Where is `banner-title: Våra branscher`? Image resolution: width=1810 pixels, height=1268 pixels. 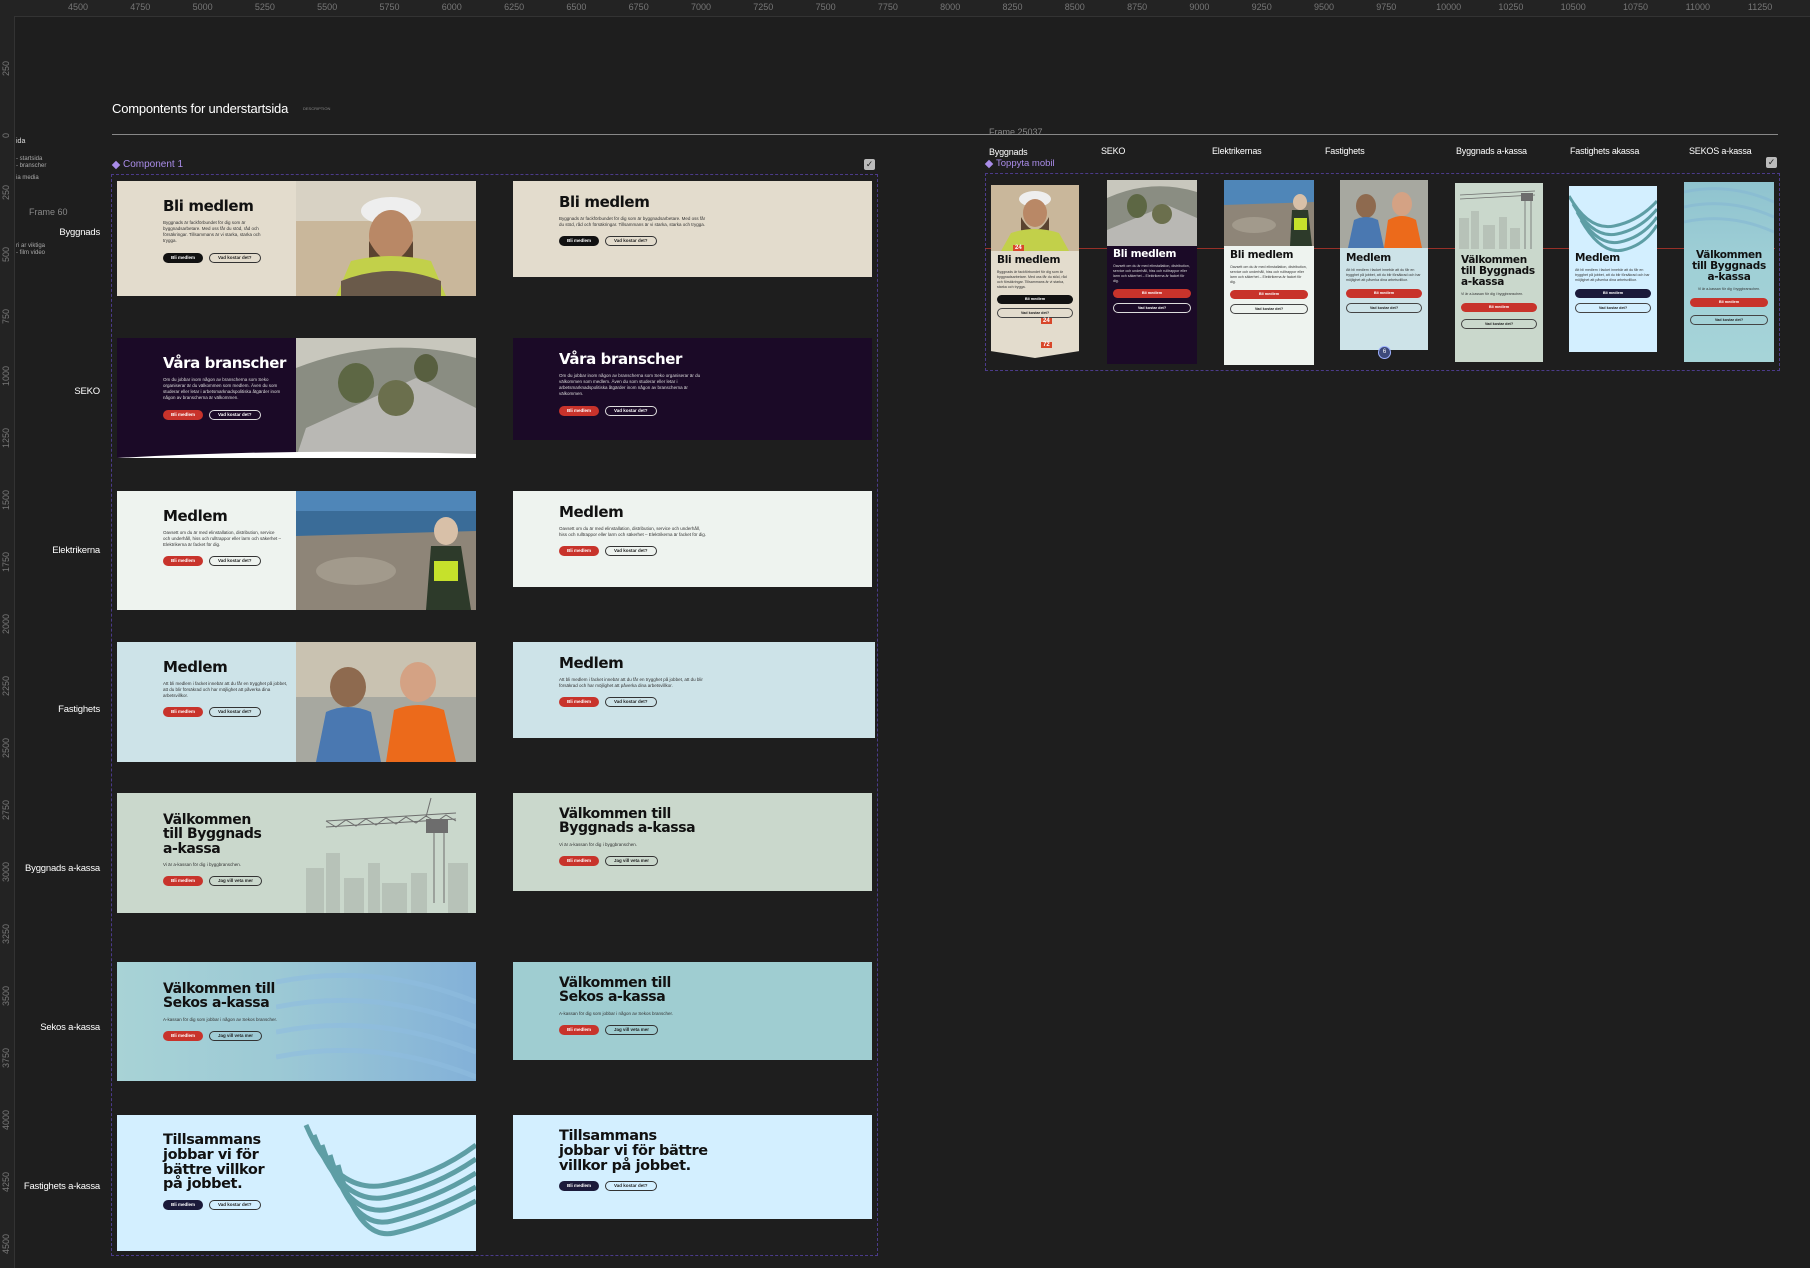 banner-title: Våra branscher is located at coordinates (225, 363).